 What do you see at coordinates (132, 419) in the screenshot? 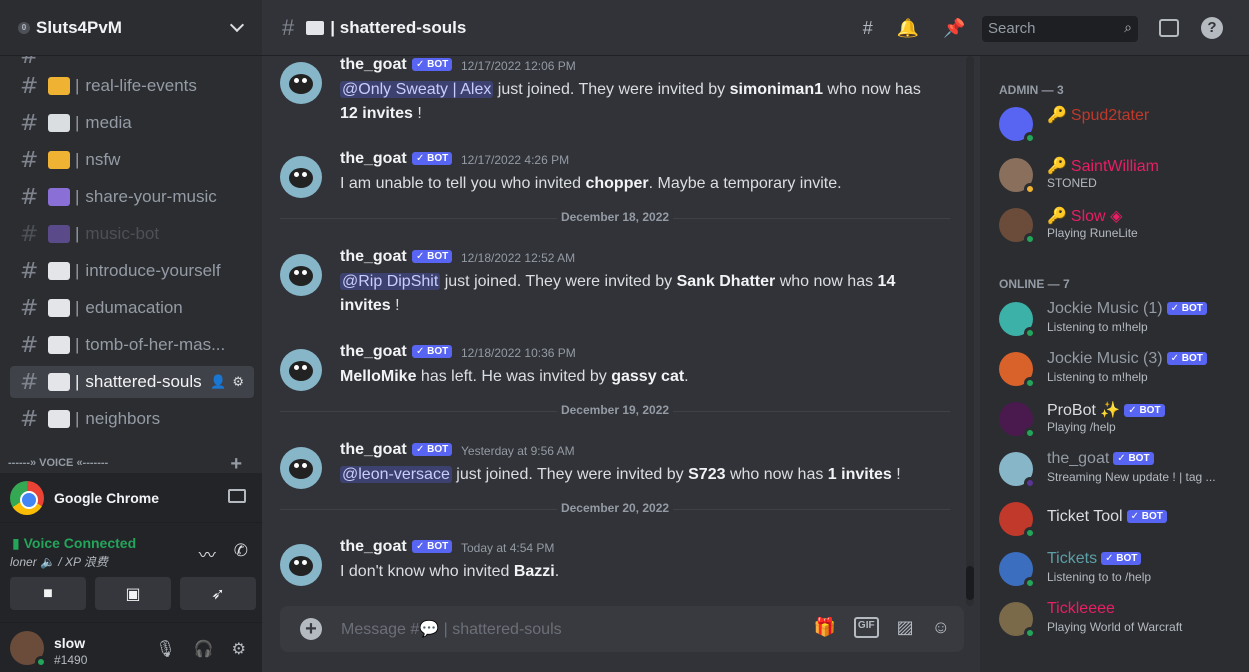
I see `channel-neighbors: # | neighbors` at bounding box center [132, 419].